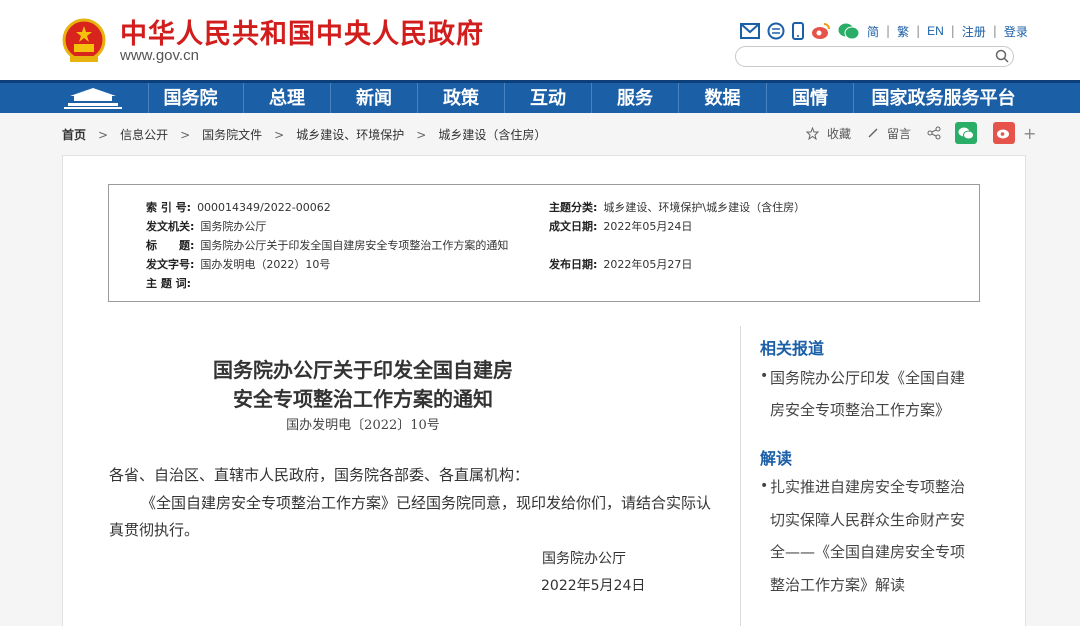 This screenshot has height=626, width=1080. I want to click on meta-label: 主题分类:, so click(573, 207).